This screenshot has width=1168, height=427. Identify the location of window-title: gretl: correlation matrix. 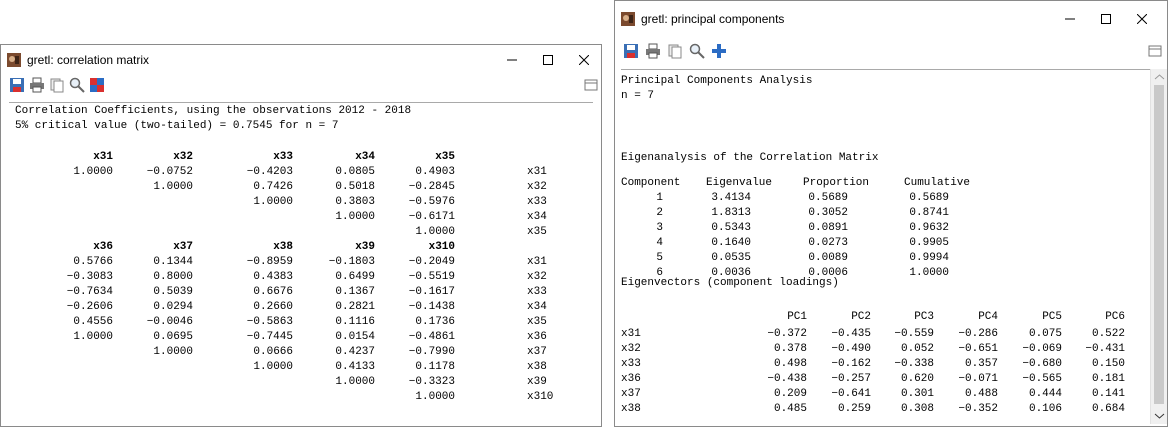
(88, 60).